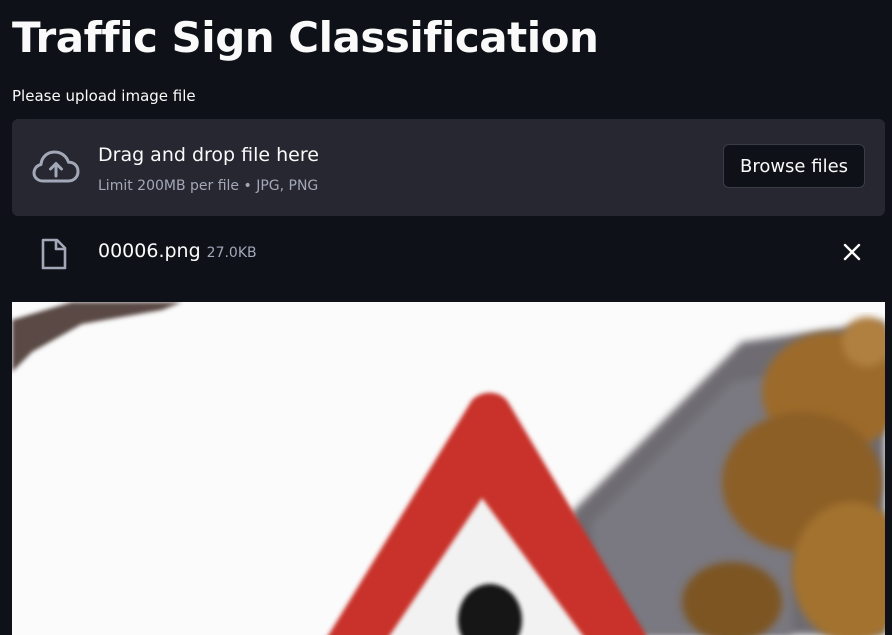 The height and width of the screenshot is (635, 892). I want to click on cloud-upload-icon, so click(56, 166).